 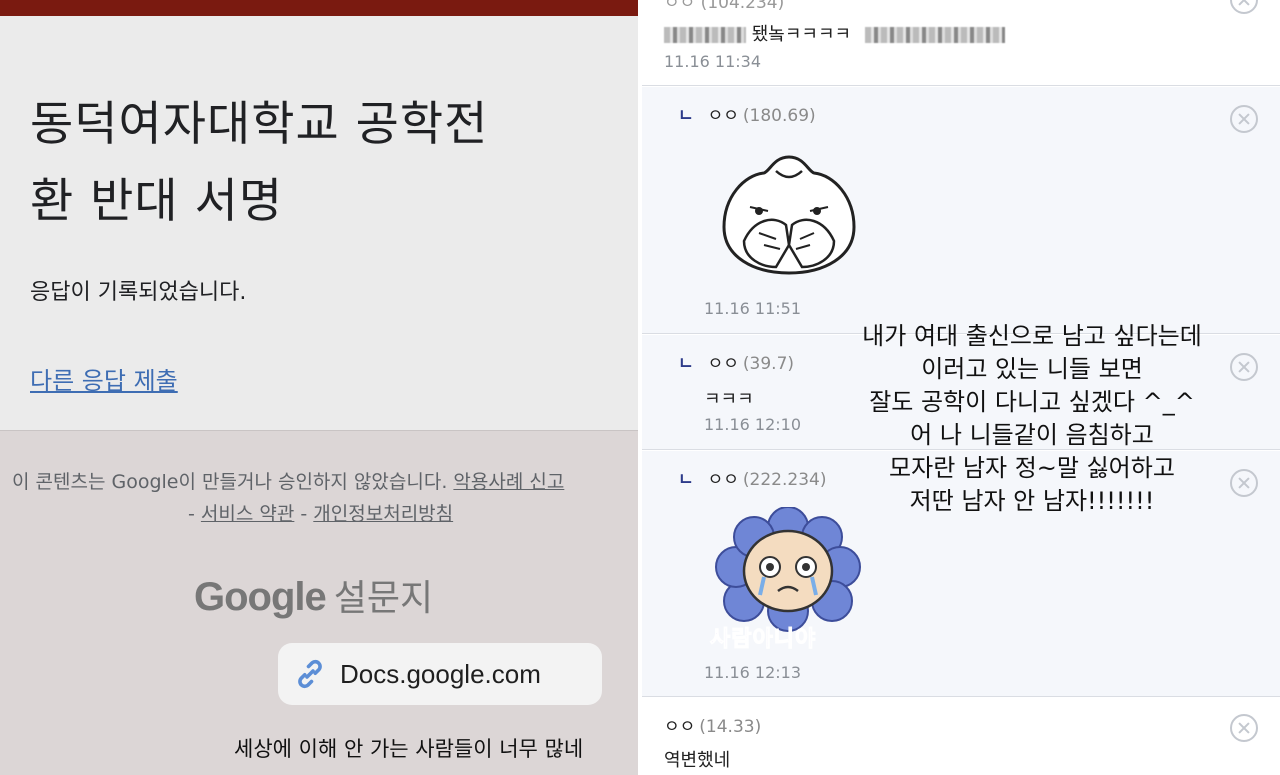 I want to click on overlay-line: 잘도 공학이 다니고 싶겠다 ^_^, so click(x=1032, y=402).